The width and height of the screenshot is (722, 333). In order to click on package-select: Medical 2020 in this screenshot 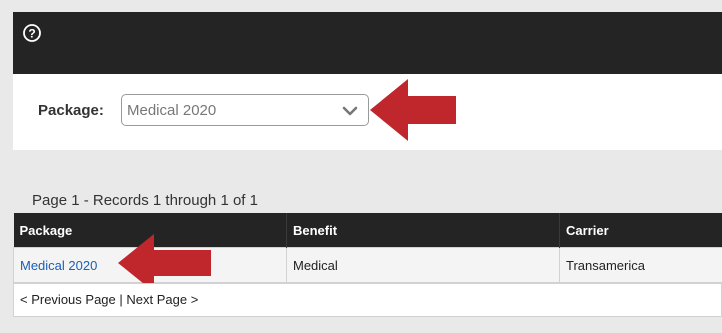, I will do `click(245, 110)`.